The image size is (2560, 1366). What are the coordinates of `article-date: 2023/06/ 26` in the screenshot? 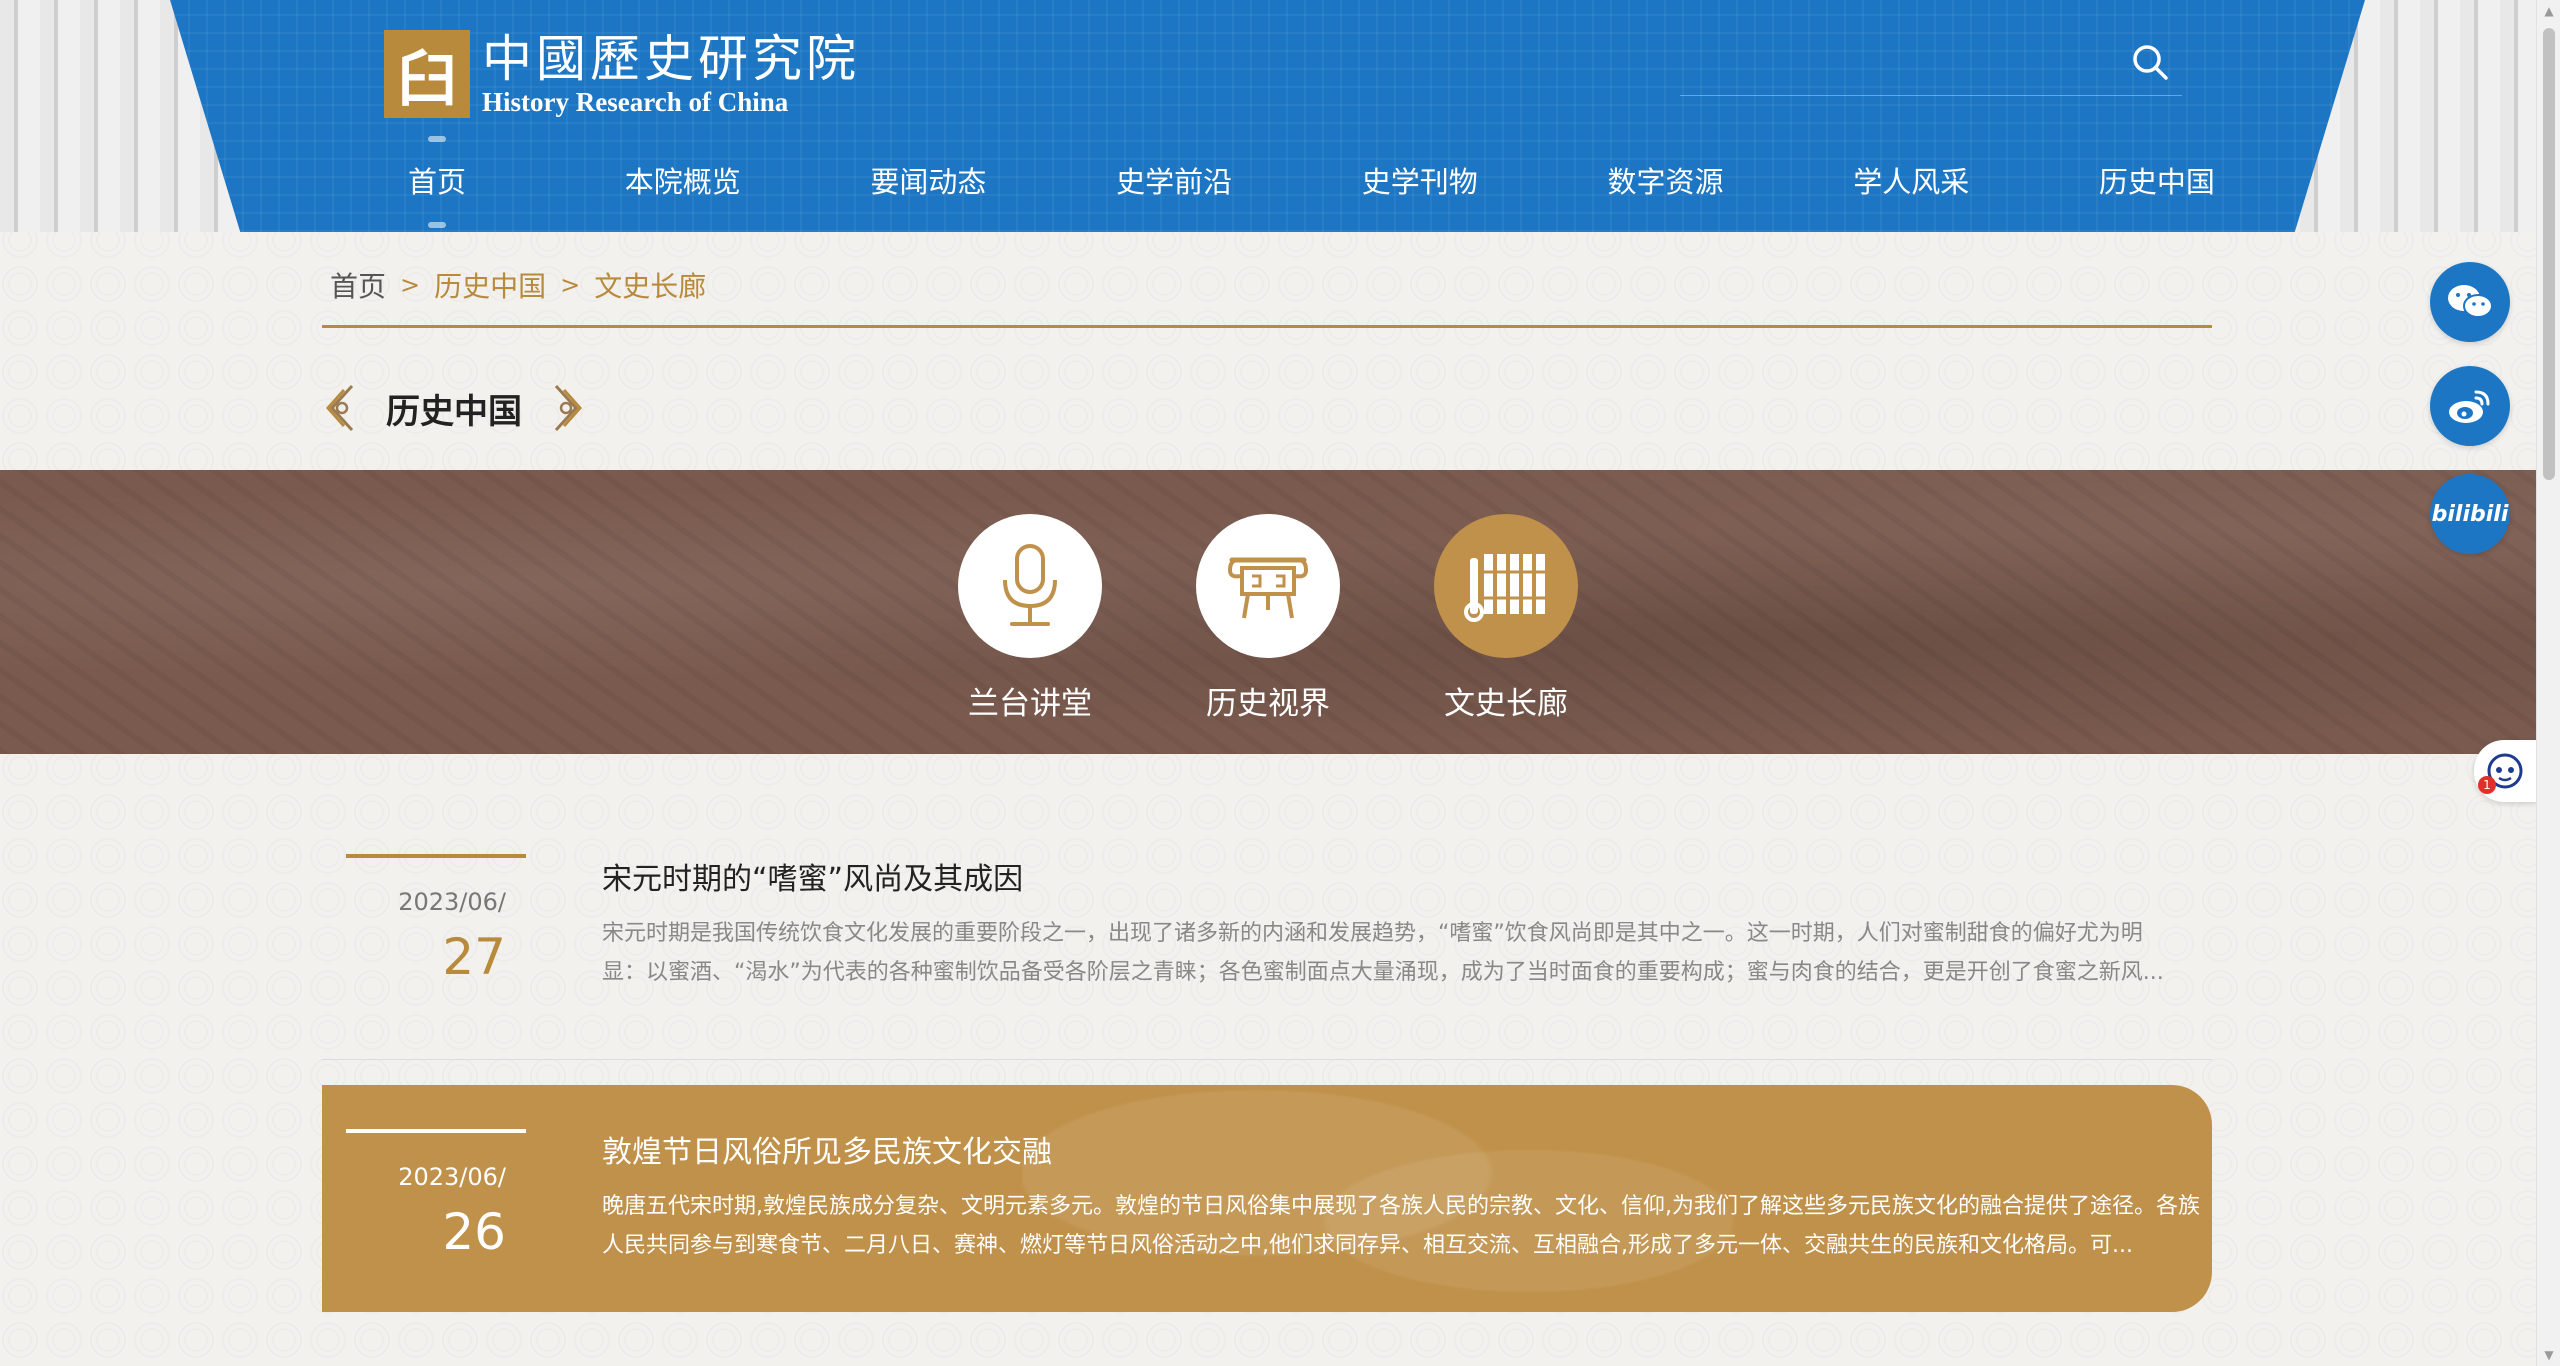 It's located at (436, 1195).